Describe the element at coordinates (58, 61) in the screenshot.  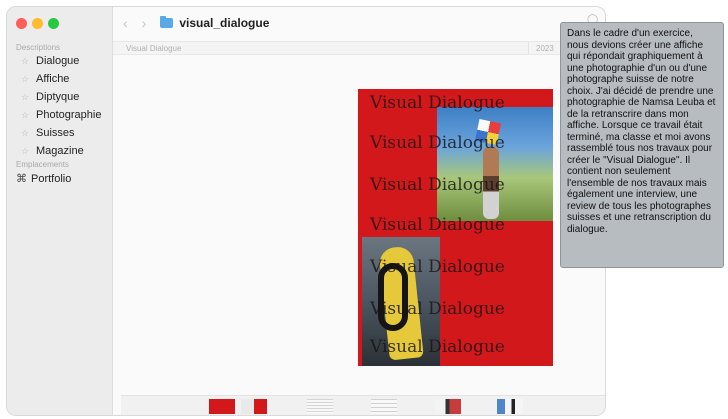
I see `sidebar-item-label: Dialogue` at that location.